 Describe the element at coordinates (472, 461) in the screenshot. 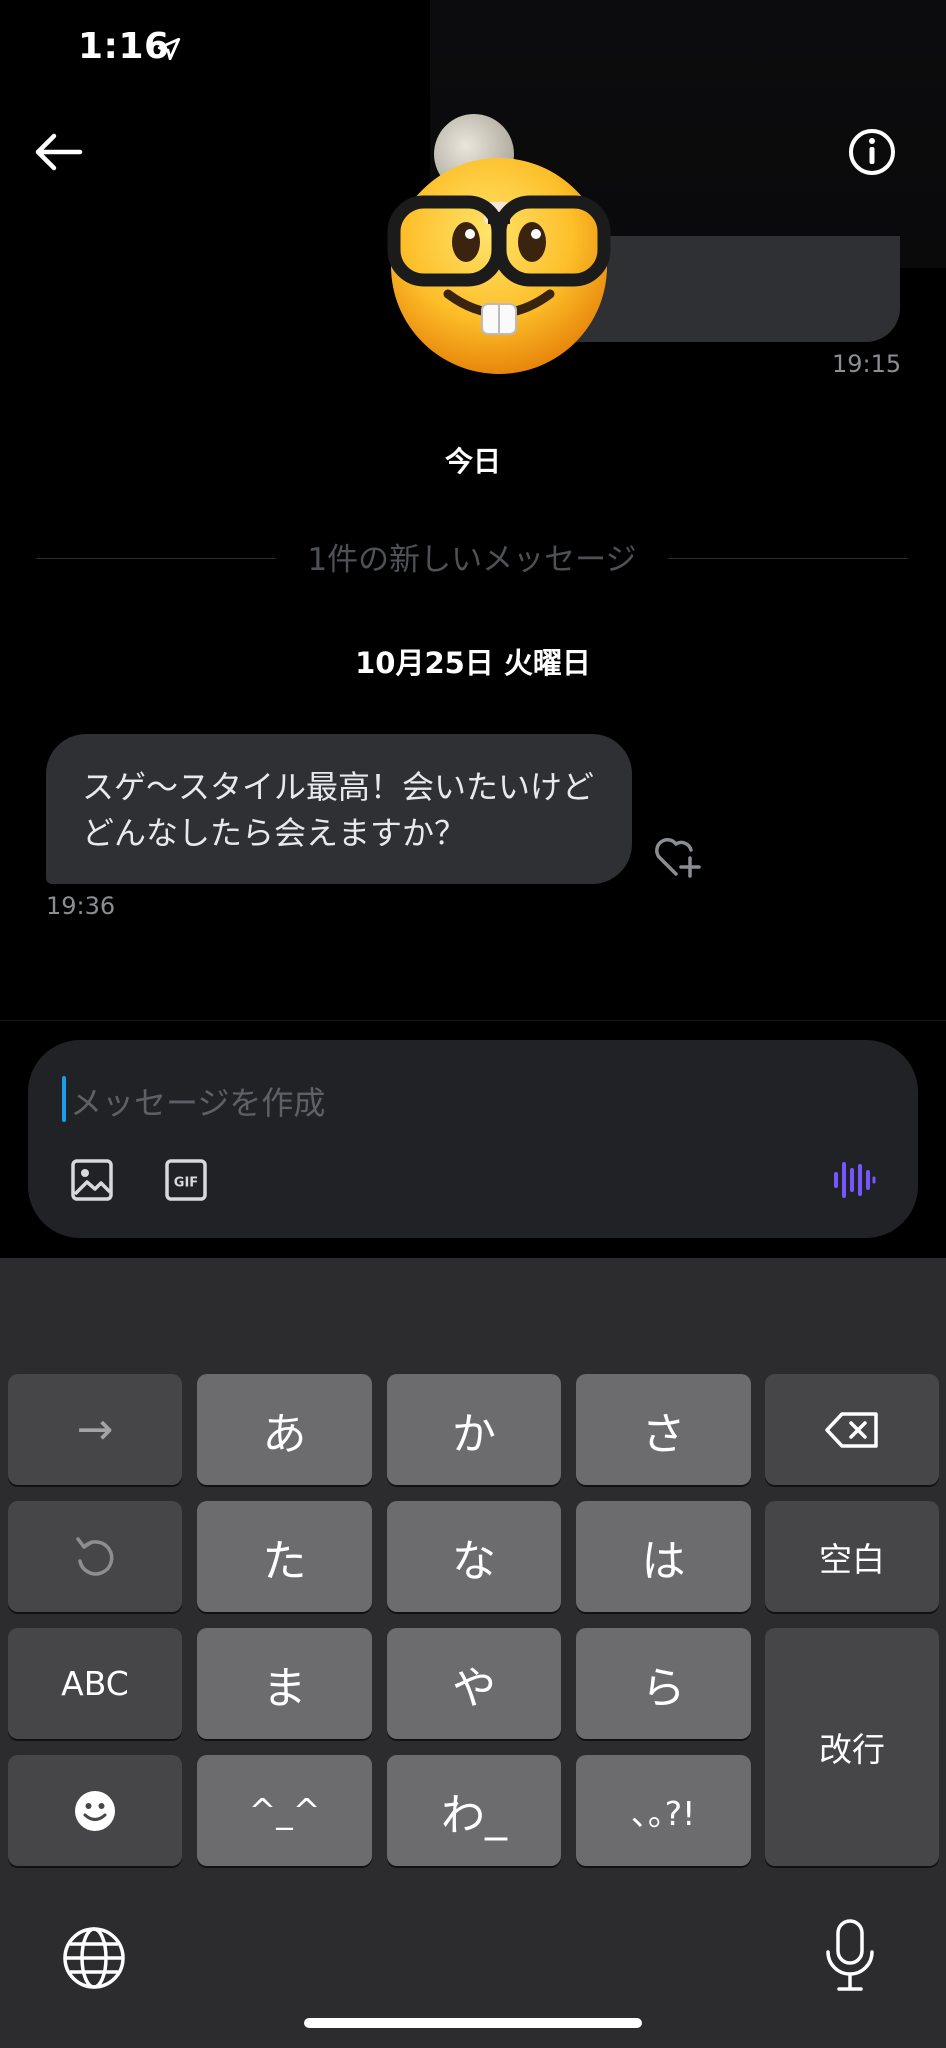

I see `day-separator: 今日` at that location.